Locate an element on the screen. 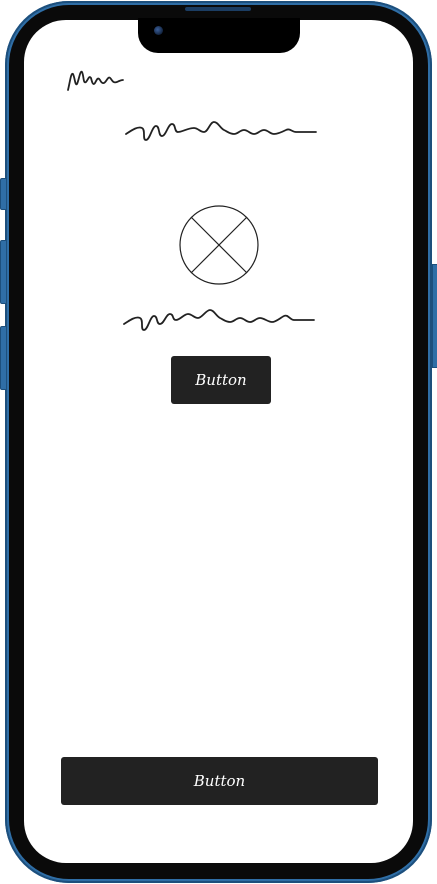  scribble-title is located at coordinates (221, 131).